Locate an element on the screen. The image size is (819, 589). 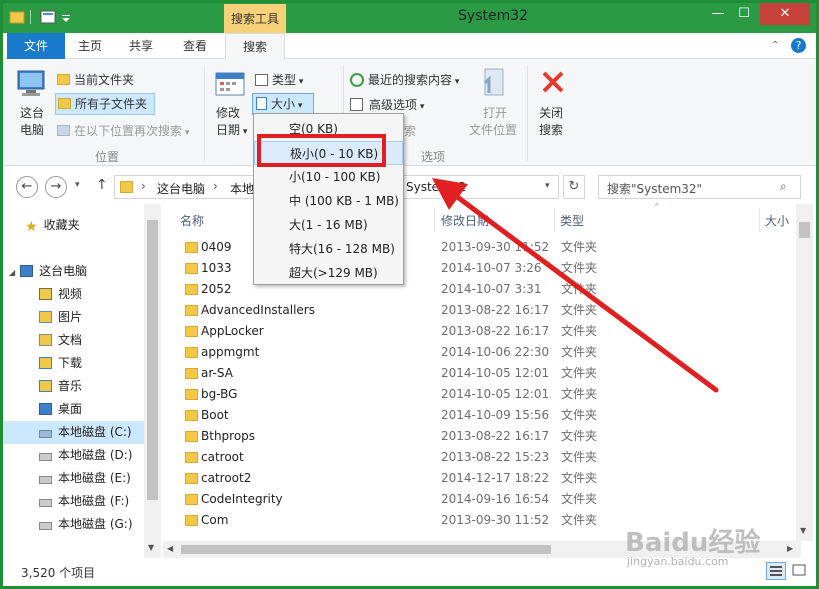
red-arrow-annotation is located at coordinates (575, 285).